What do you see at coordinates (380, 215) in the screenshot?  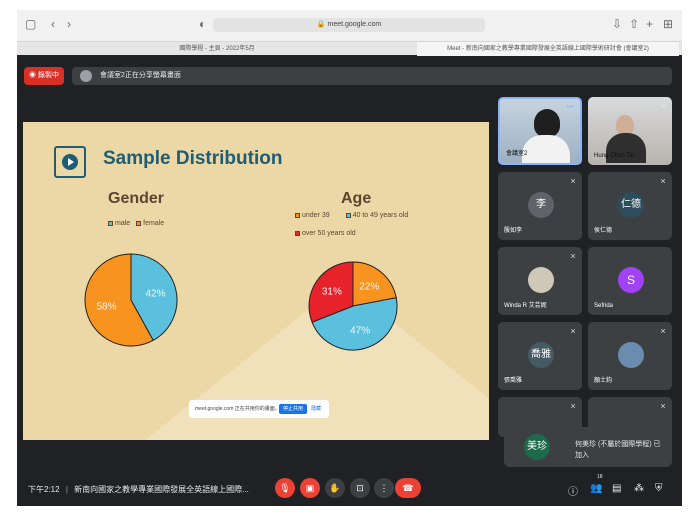 I see `legend-label: 40 to 49 years old` at bounding box center [380, 215].